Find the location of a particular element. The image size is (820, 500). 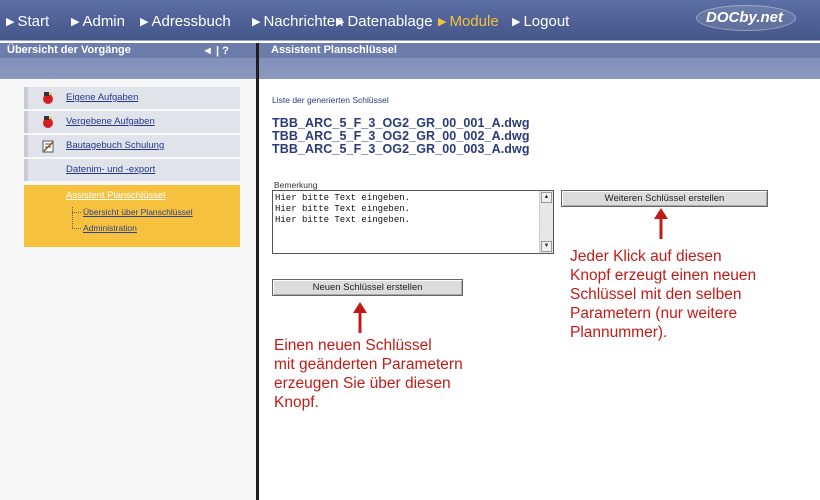

left-panel-header: Übersicht der Vorgänge ◄ | ? is located at coordinates (128, 61).